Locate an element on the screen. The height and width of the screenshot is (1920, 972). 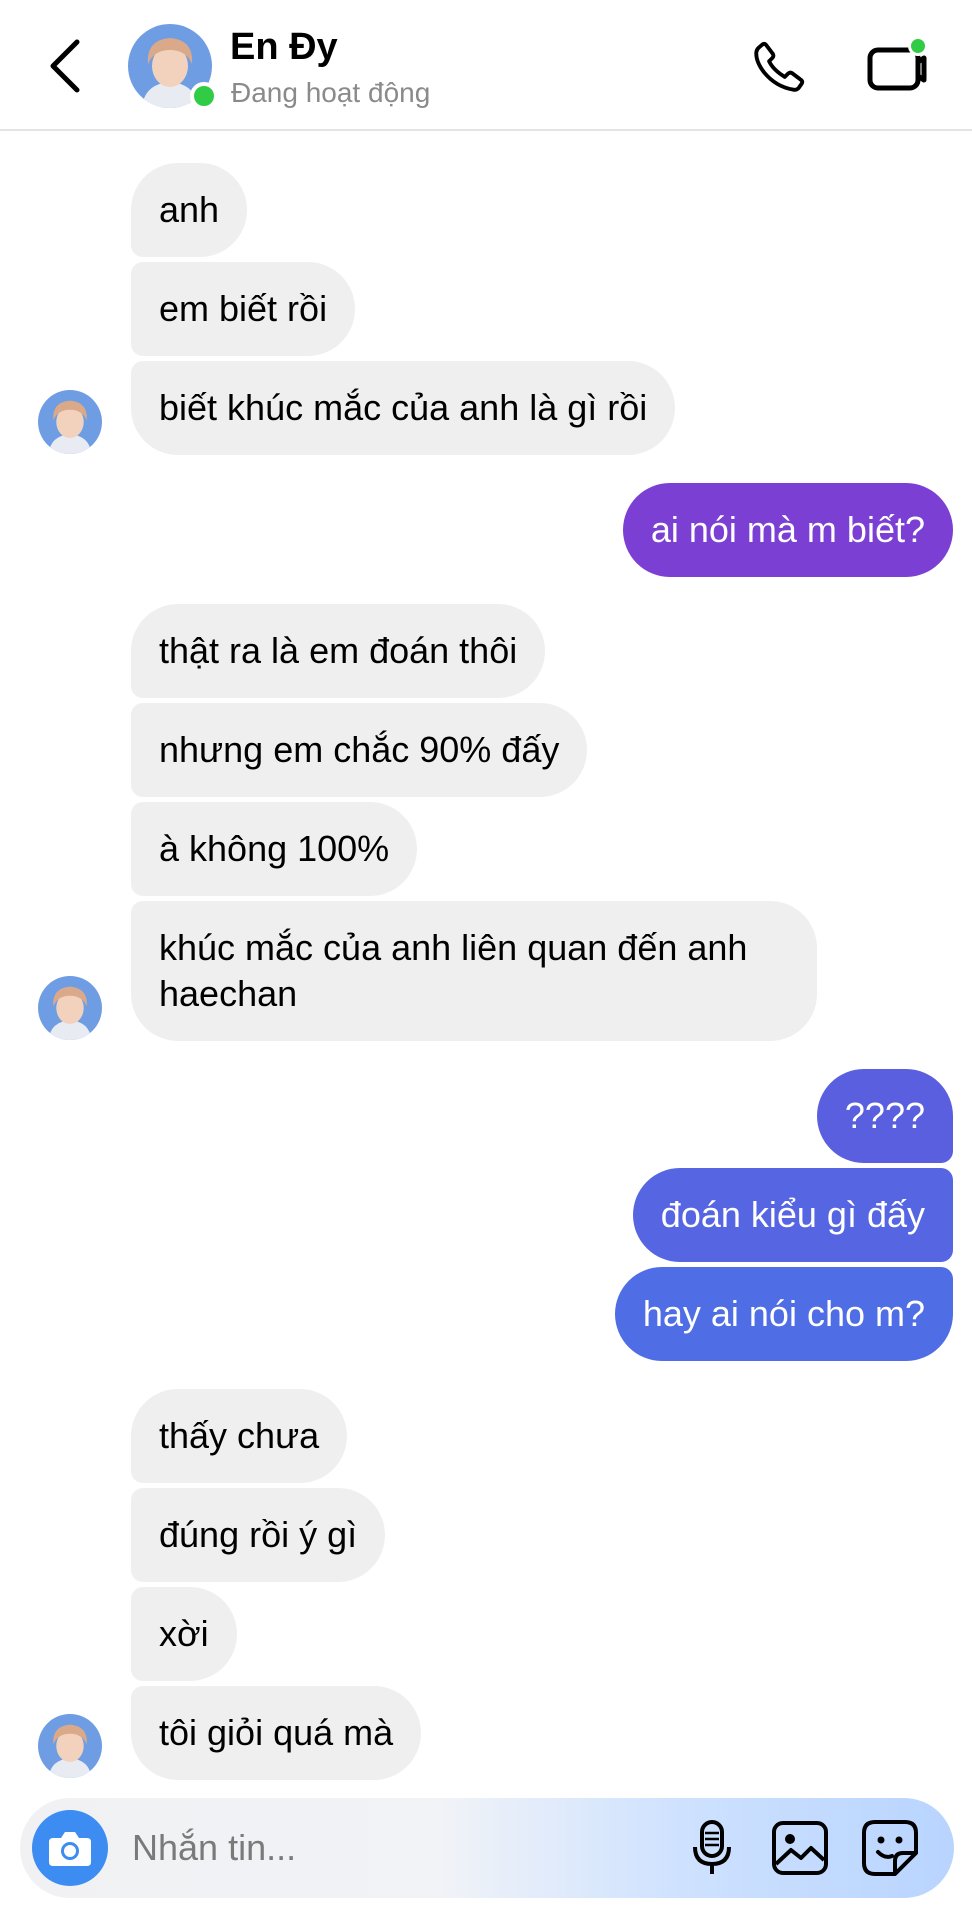
message-received: biết khúc mắc của anh là gì rồi is located at coordinates (403, 408).